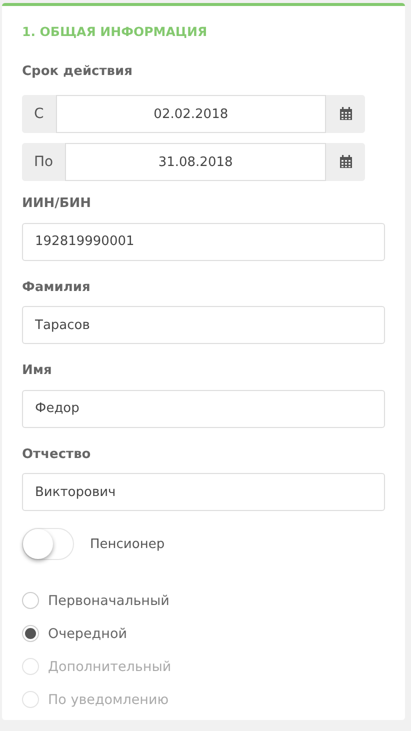 The height and width of the screenshot is (731, 411). I want to click on radio-label: Первоначальный, so click(109, 600).